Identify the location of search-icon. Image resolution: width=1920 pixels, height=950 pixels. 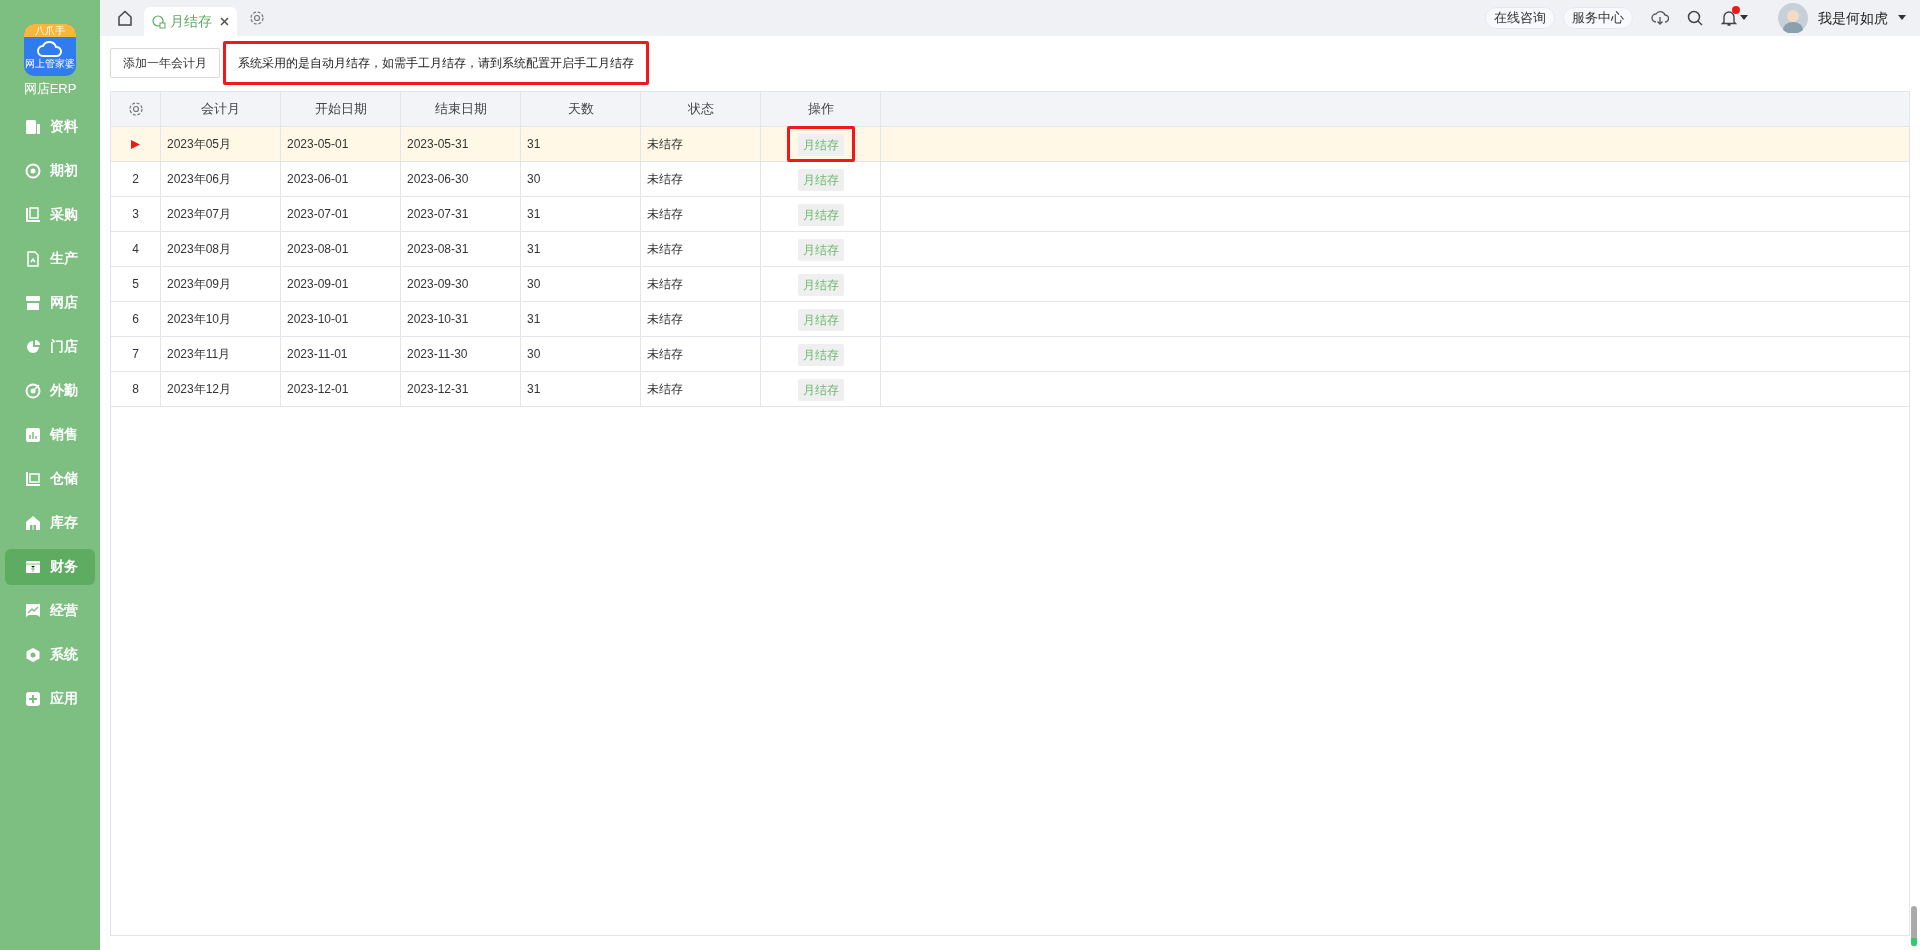
(1695, 18).